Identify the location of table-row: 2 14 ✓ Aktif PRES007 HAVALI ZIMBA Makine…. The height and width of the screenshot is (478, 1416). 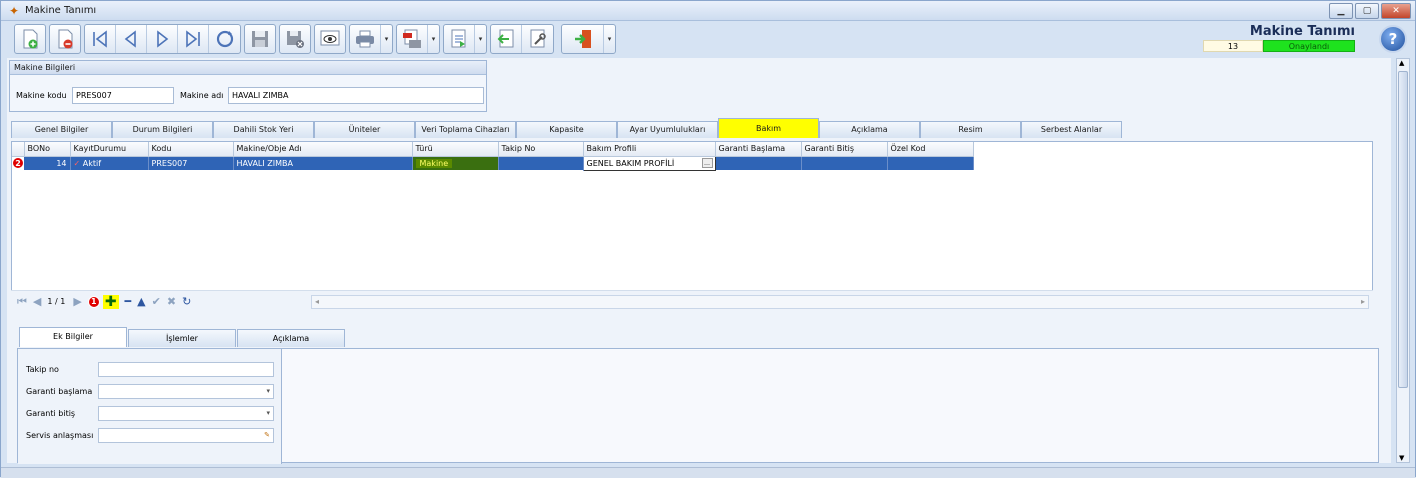
(493, 163).